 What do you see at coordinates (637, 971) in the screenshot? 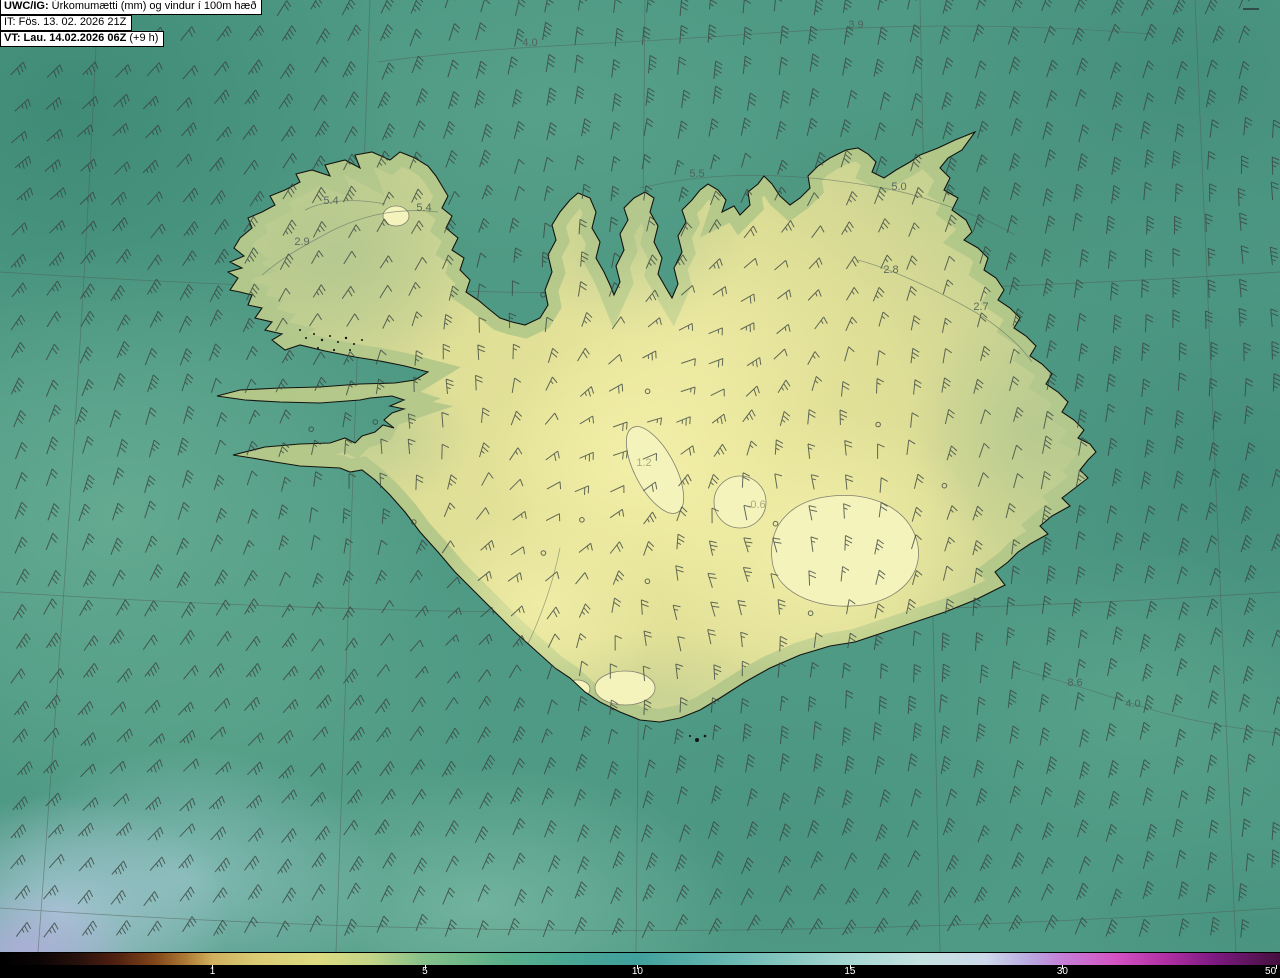
I see `colorbar-tick-label: 10` at bounding box center [637, 971].